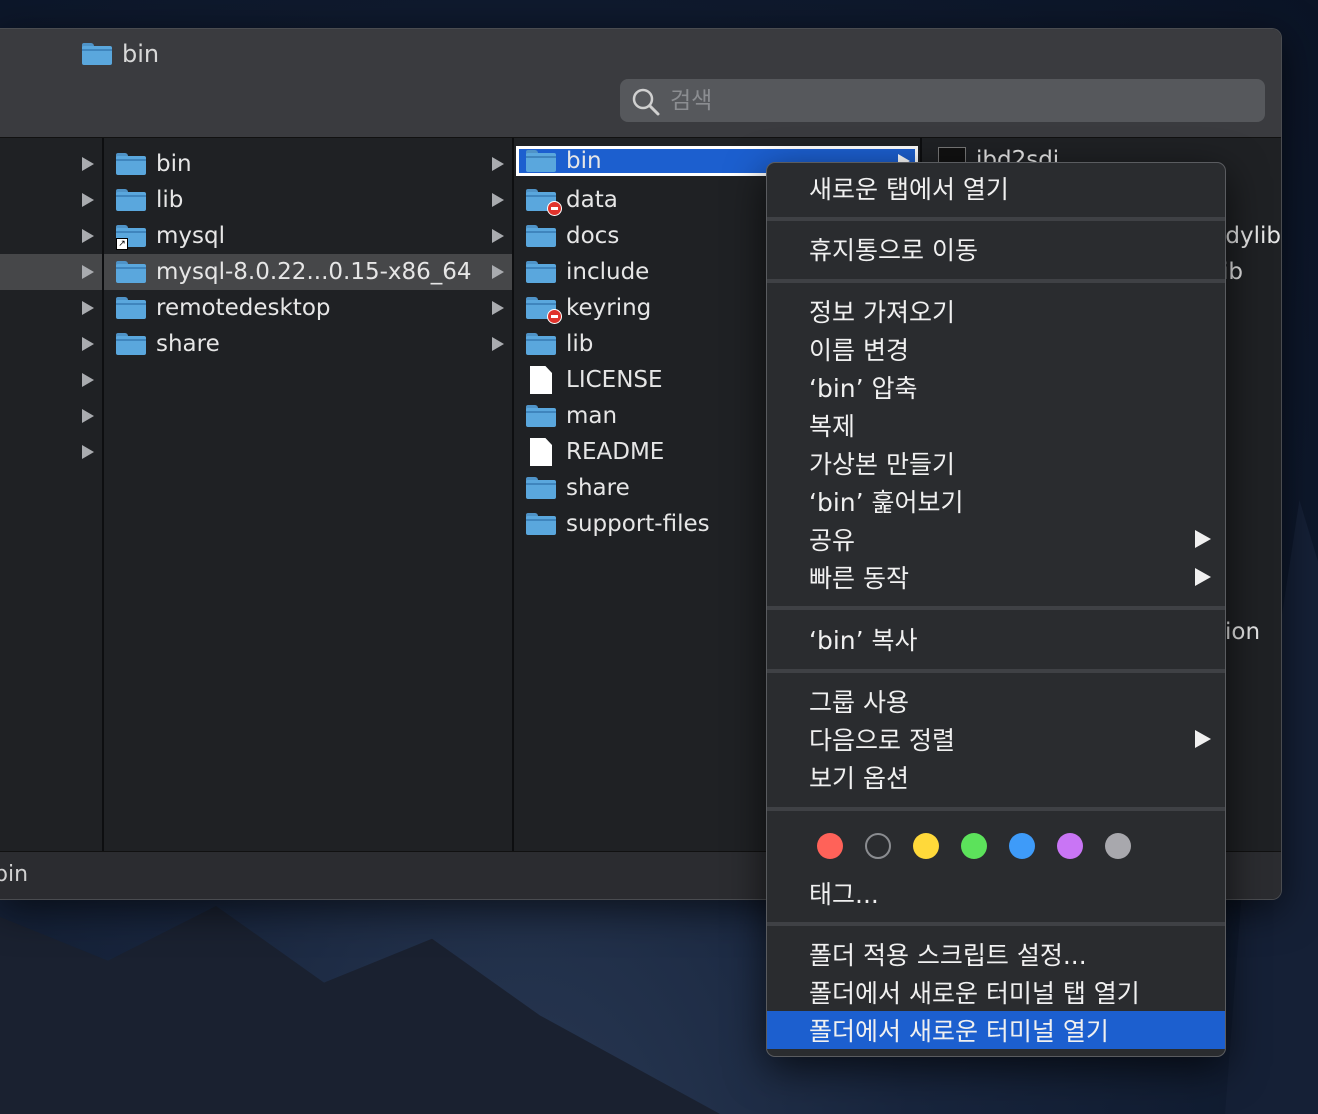  Describe the element at coordinates (859, 702) in the screenshot. I see `menu-item-label: 그룹 사용` at that location.